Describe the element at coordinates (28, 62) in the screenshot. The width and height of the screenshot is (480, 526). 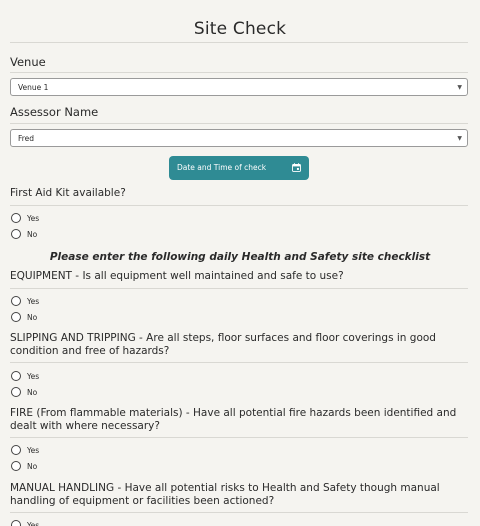
I see `venue-label: Venue` at that location.